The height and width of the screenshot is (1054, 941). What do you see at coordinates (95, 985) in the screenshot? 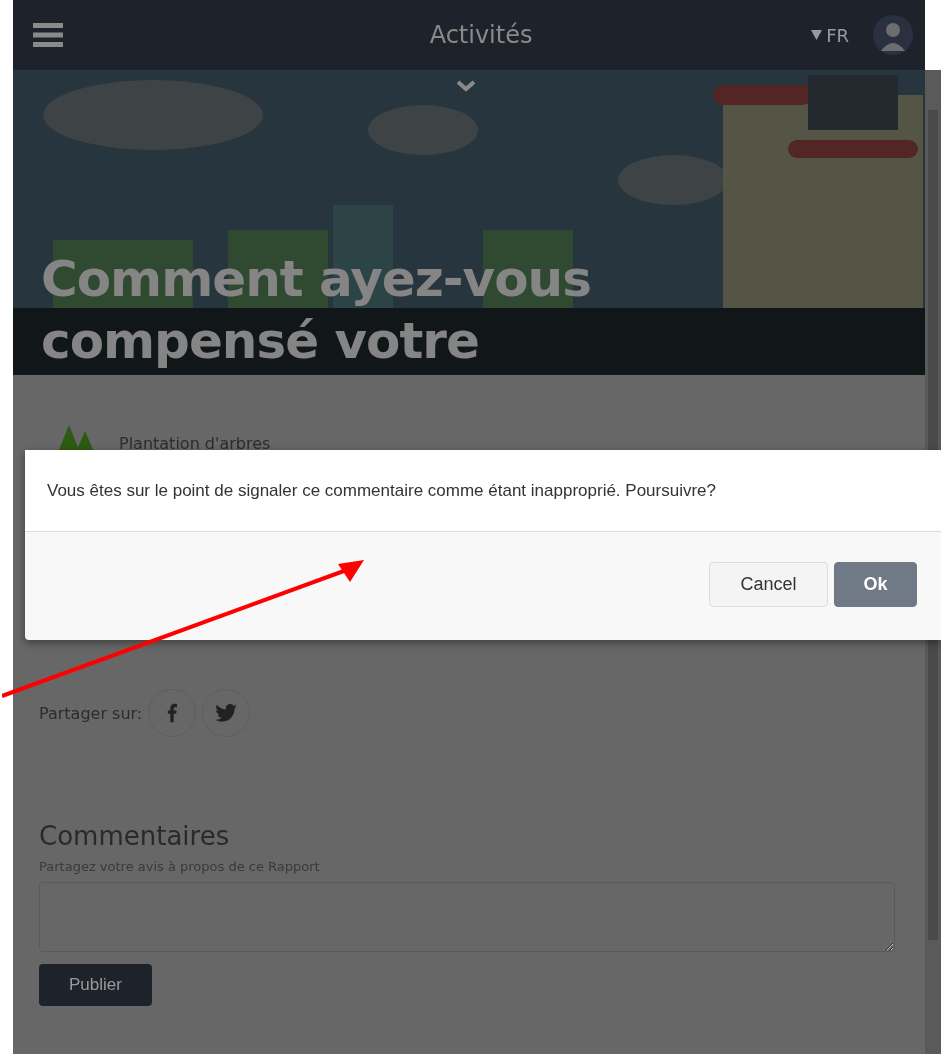
I see `publish-button: Publier` at bounding box center [95, 985].